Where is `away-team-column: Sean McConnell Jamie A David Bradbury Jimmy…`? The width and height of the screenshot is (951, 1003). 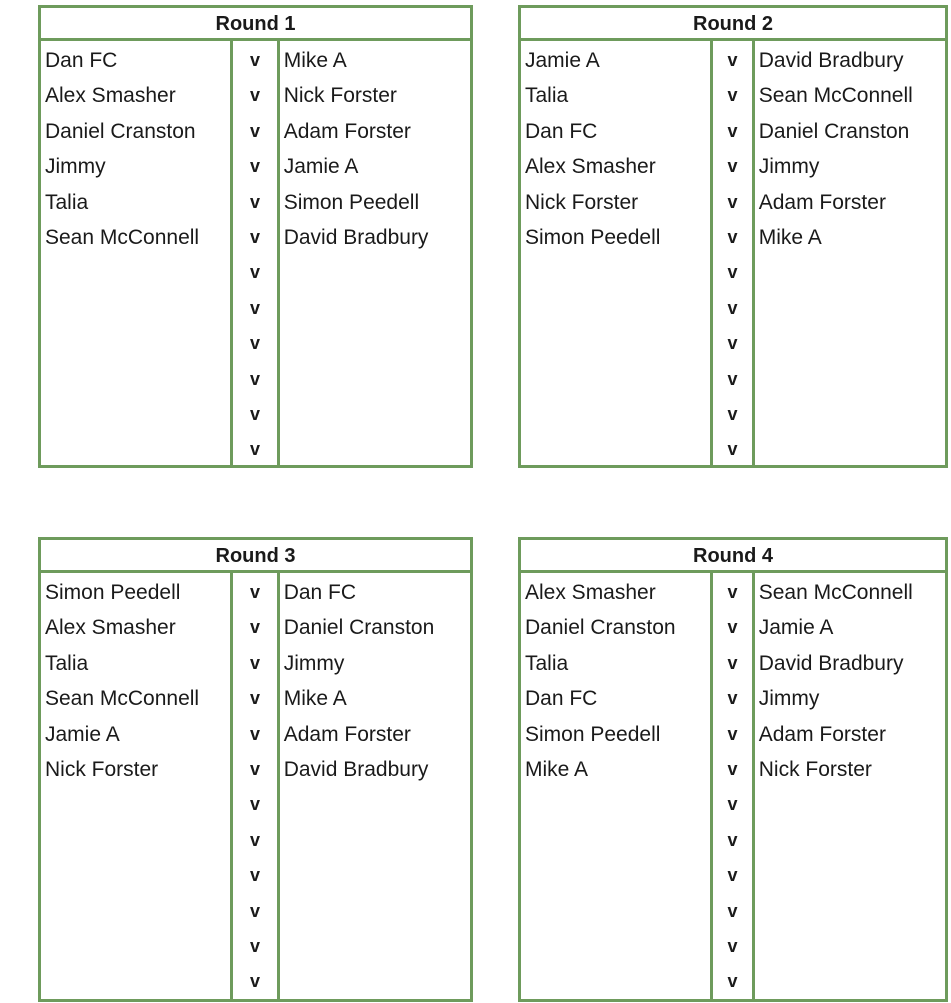
away-team-column: Sean McConnell Jamie A David Bradbury Jimmy… is located at coordinates (850, 786).